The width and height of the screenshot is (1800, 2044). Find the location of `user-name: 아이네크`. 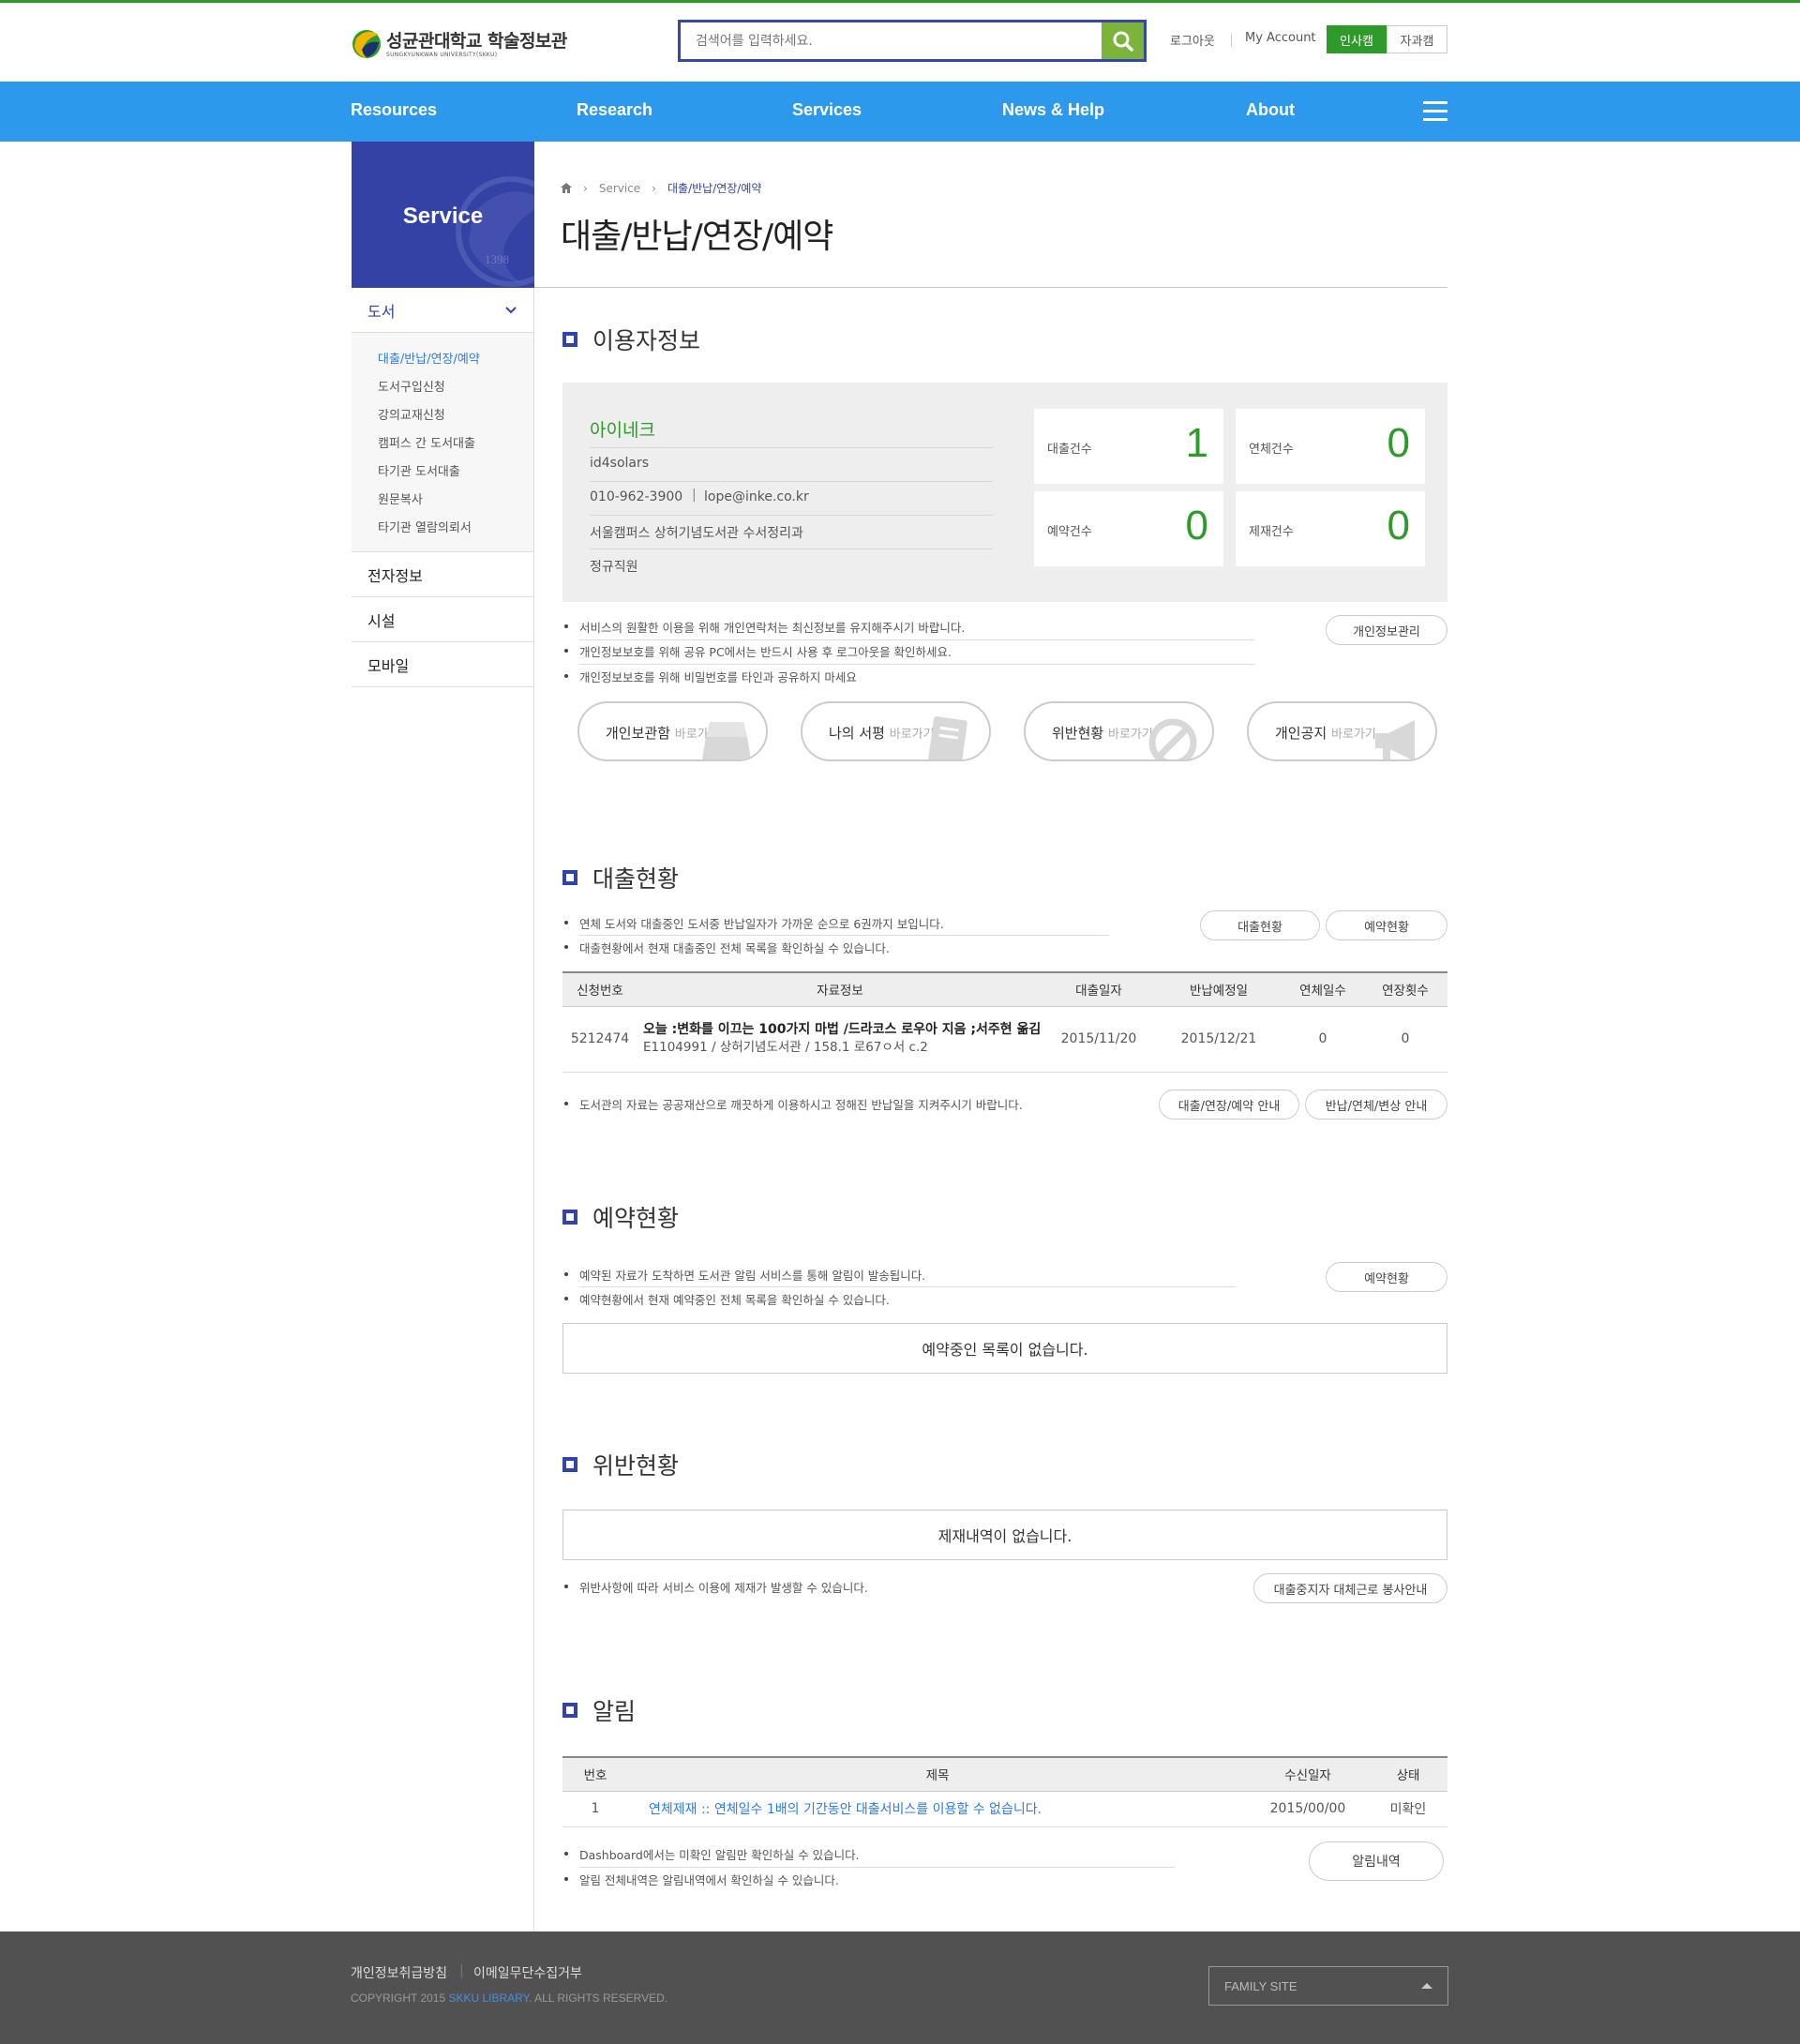

user-name: 아이네크 is located at coordinates (622, 431).